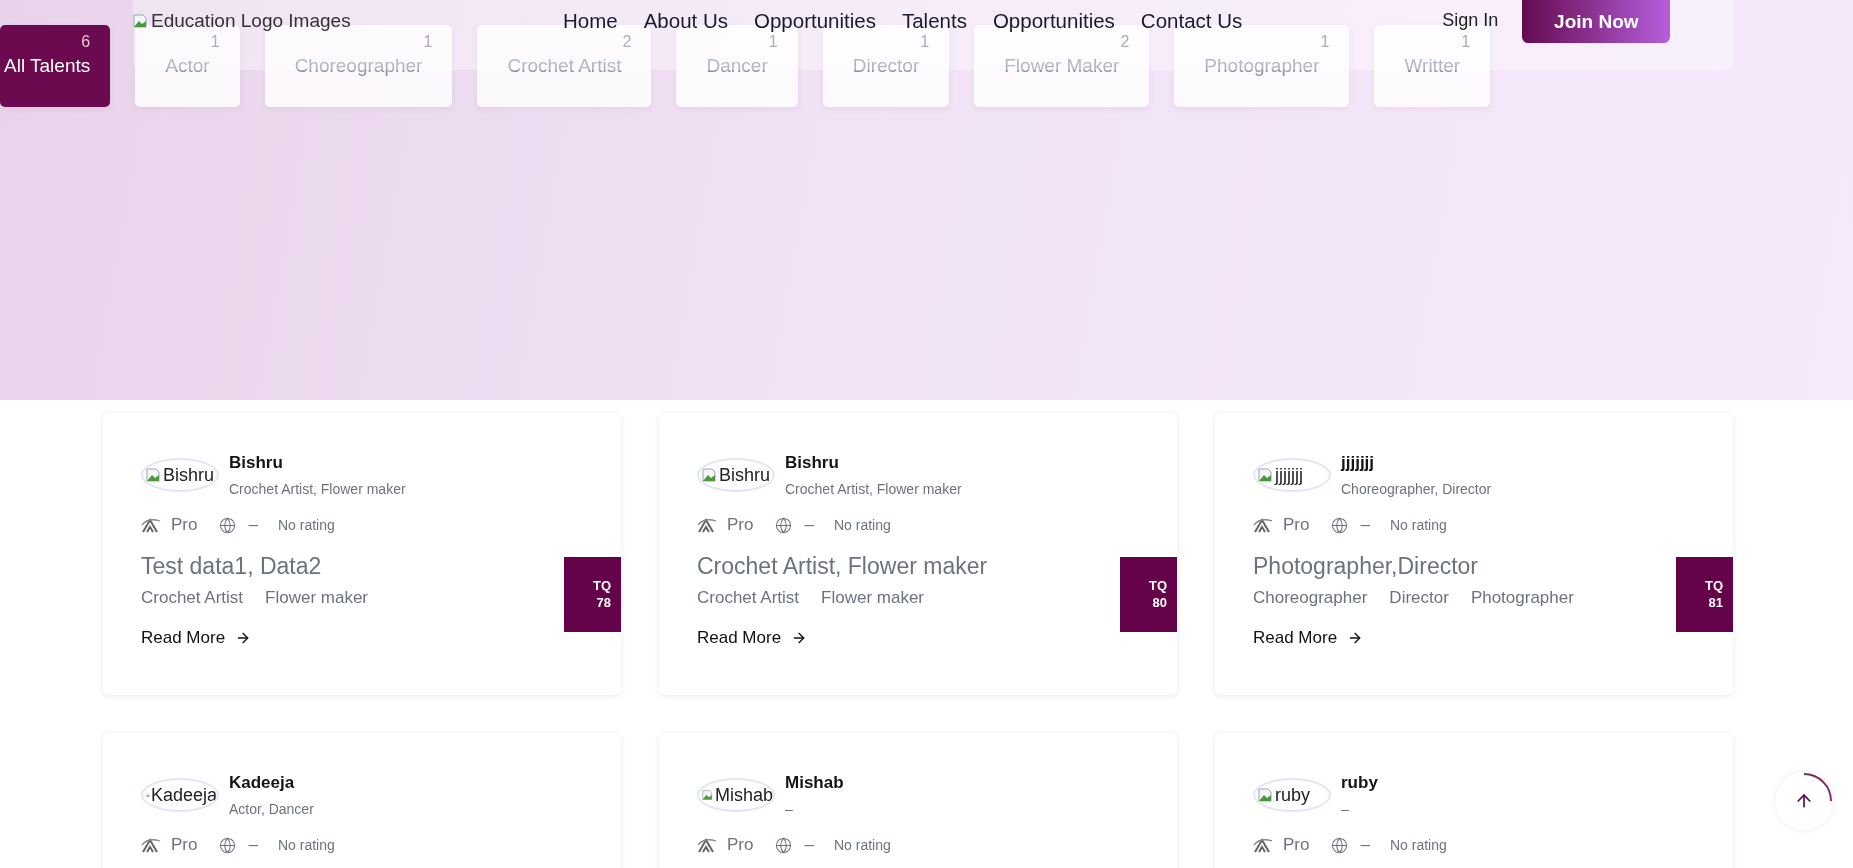 The height and width of the screenshot is (868, 1853). I want to click on progress-ring-icon, so click(1817, 787).